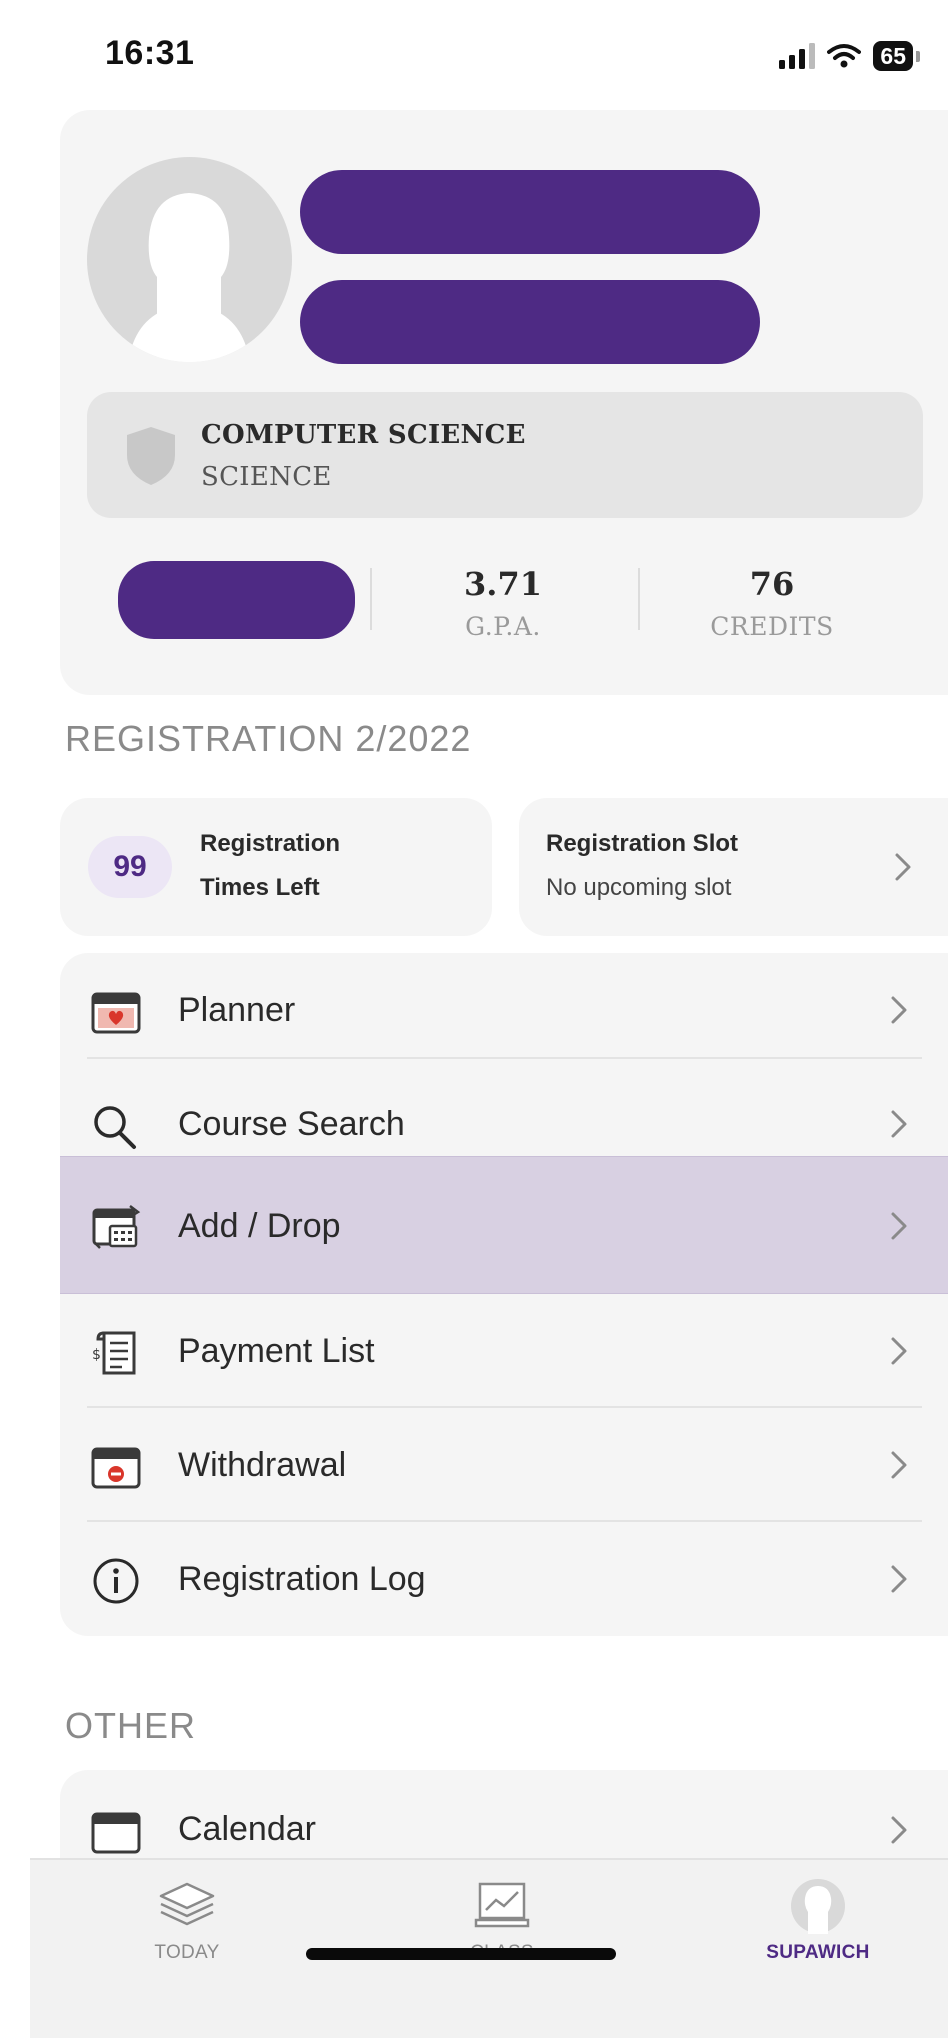  I want to click on battery-icon: 65, so click(896, 56).